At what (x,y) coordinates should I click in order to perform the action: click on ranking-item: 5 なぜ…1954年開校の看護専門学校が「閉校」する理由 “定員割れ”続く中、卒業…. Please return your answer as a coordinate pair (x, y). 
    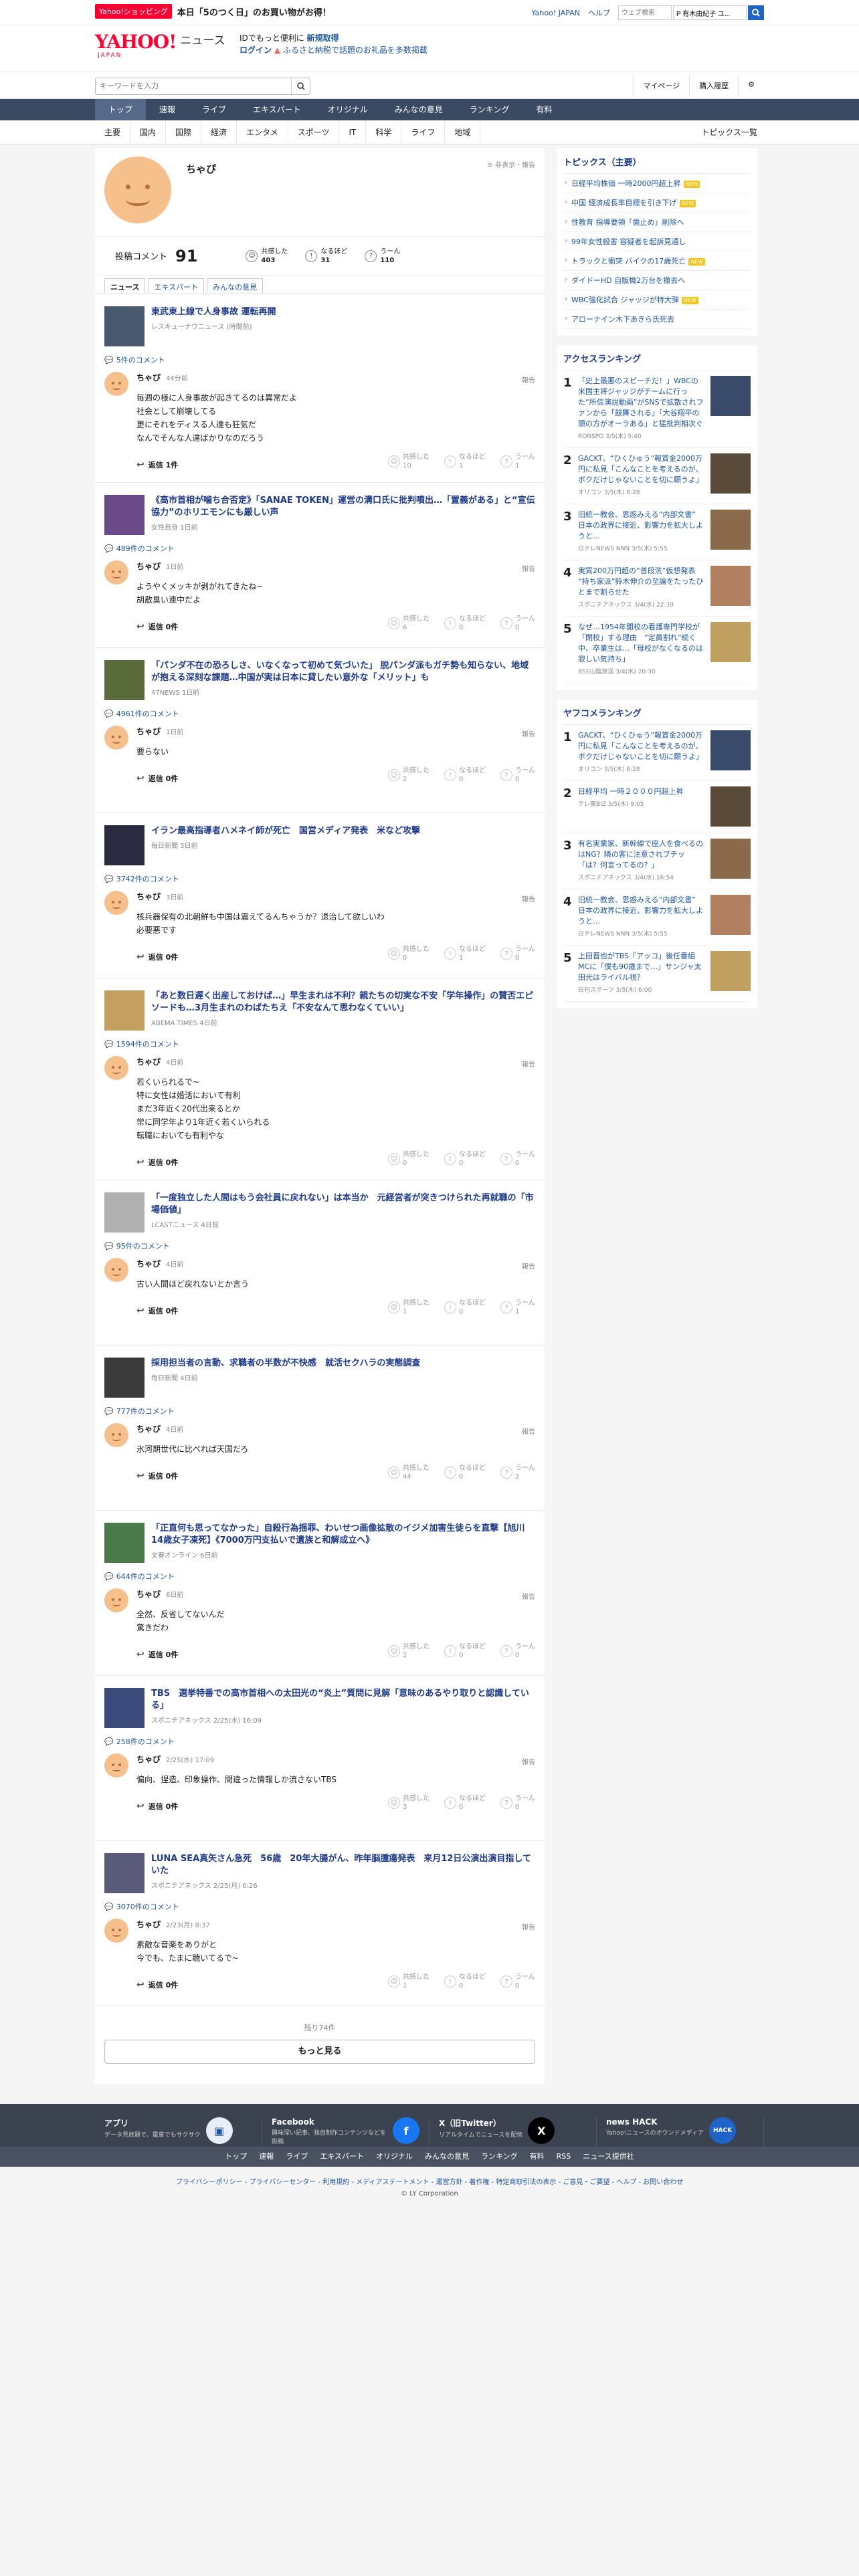
    Looking at the image, I should click on (657, 650).